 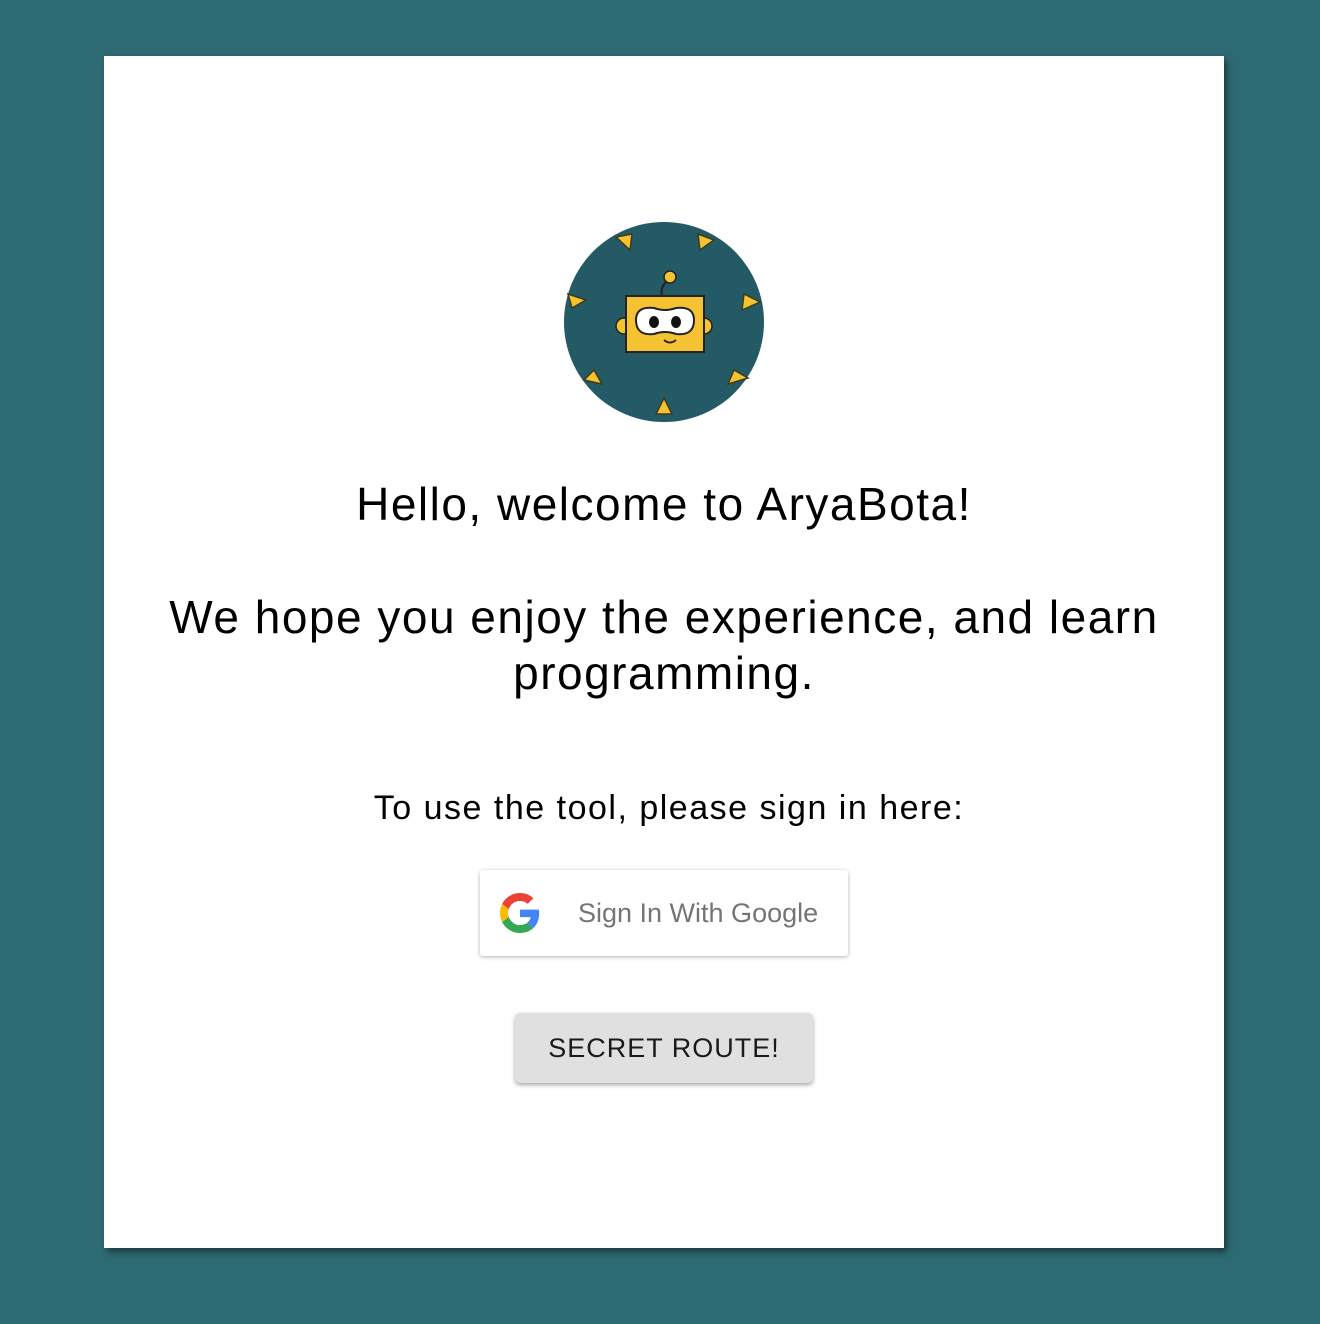 What do you see at coordinates (664, 1048) in the screenshot?
I see `secret-route-button: SECRET ROUTE!` at bounding box center [664, 1048].